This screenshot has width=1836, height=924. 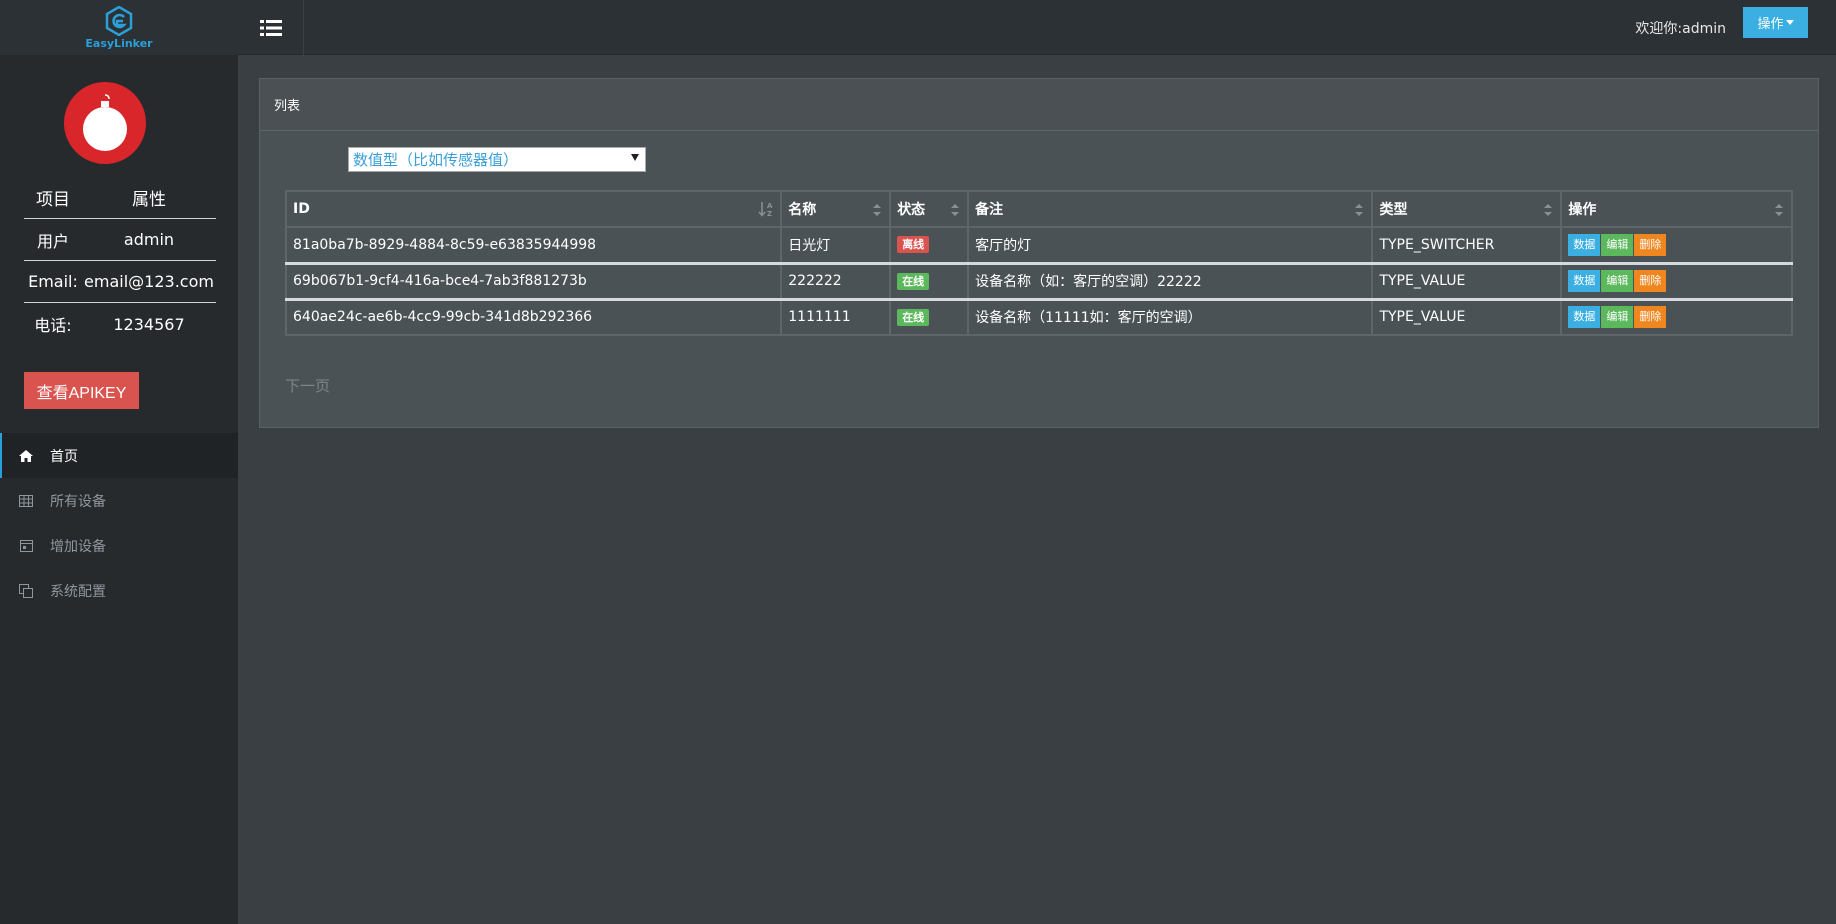 I want to click on table-icon, so click(x=26, y=501).